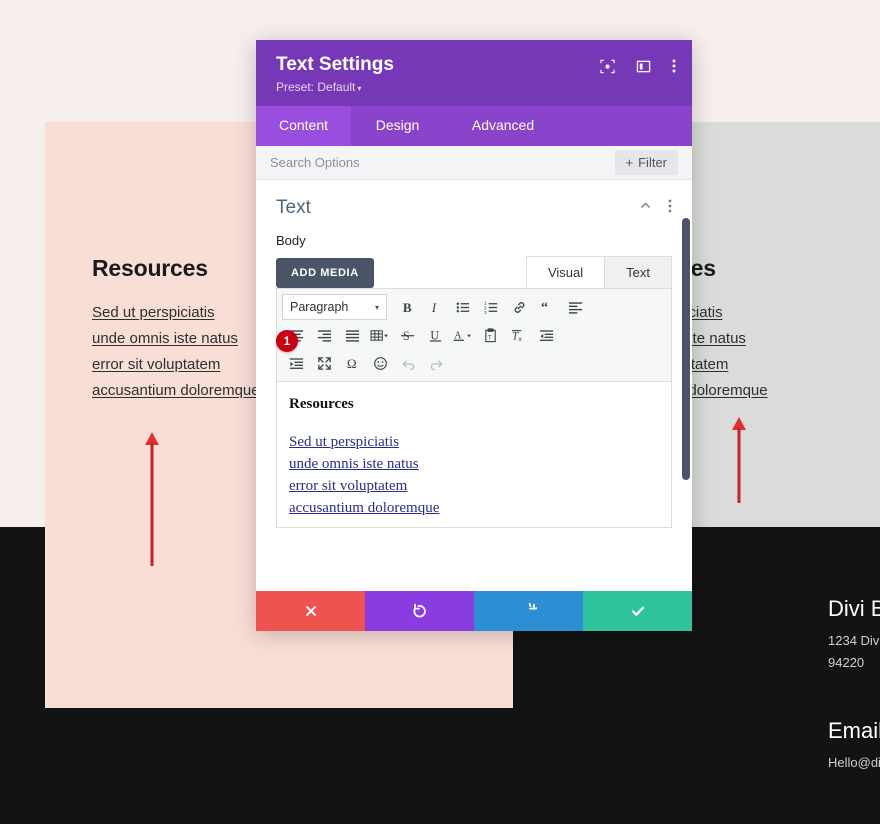 The image size is (880, 824). I want to click on editor-link-2: unde omnis iste natus, so click(474, 464).